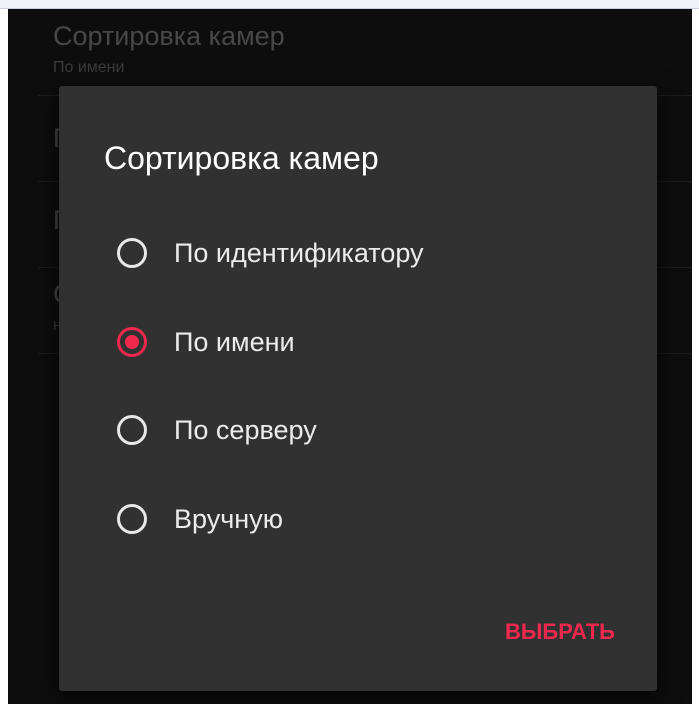 The height and width of the screenshot is (704, 699). What do you see at coordinates (234, 342) in the screenshot?
I see `option-label: По имени` at bounding box center [234, 342].